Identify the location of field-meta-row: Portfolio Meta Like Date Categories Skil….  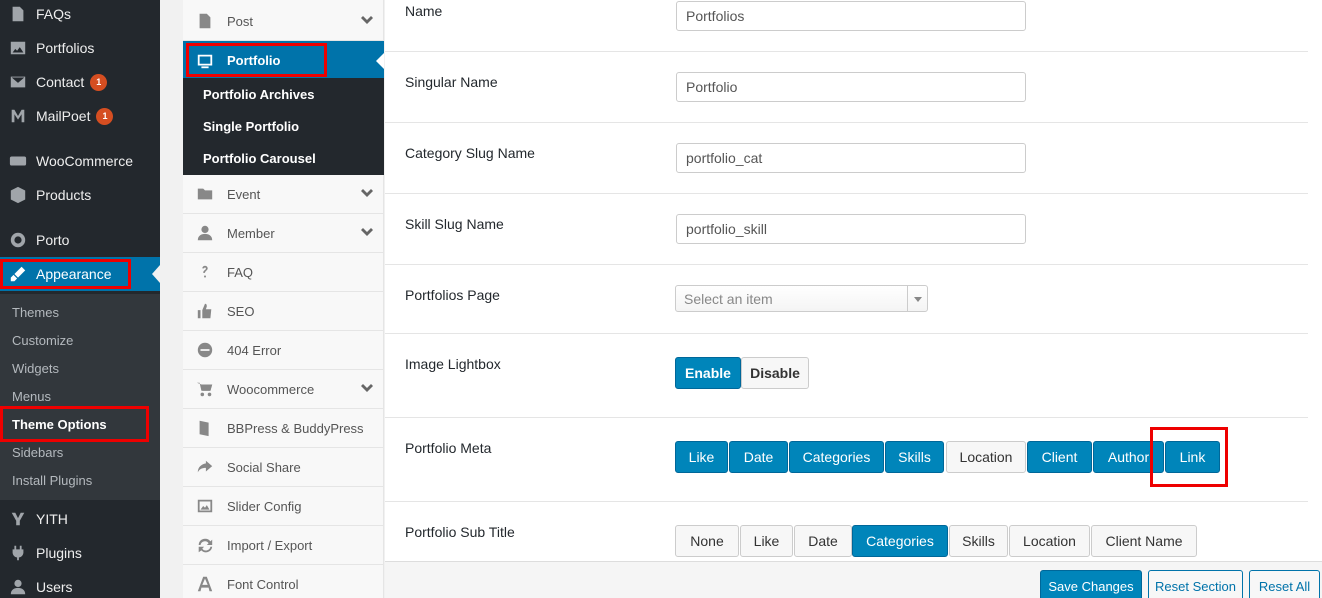
(846, 460).